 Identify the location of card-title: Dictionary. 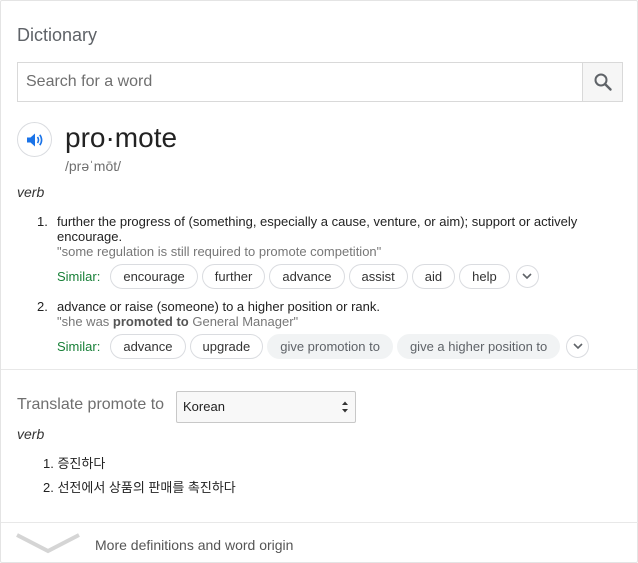
(57, 35).